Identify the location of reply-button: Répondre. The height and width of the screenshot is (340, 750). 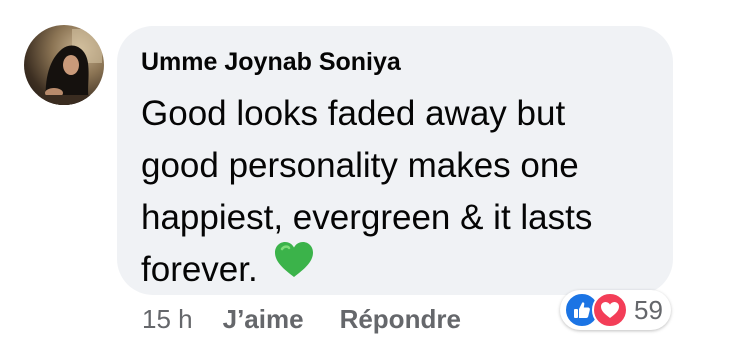
(400, 319).